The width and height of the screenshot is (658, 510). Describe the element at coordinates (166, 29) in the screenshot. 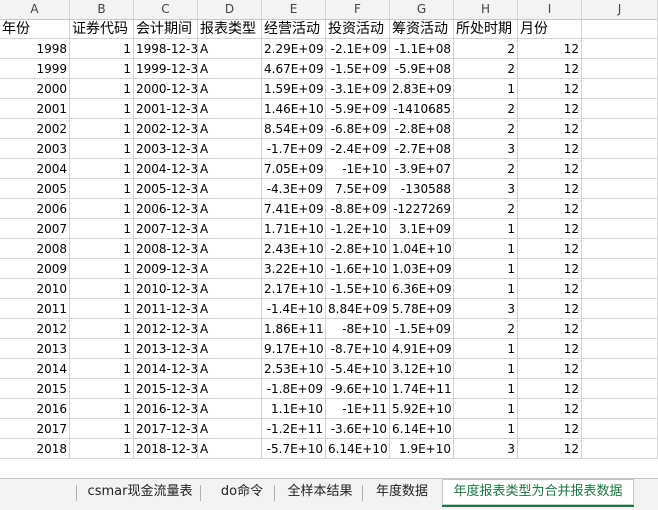

I see `header-cell: 会计期间` at that location.